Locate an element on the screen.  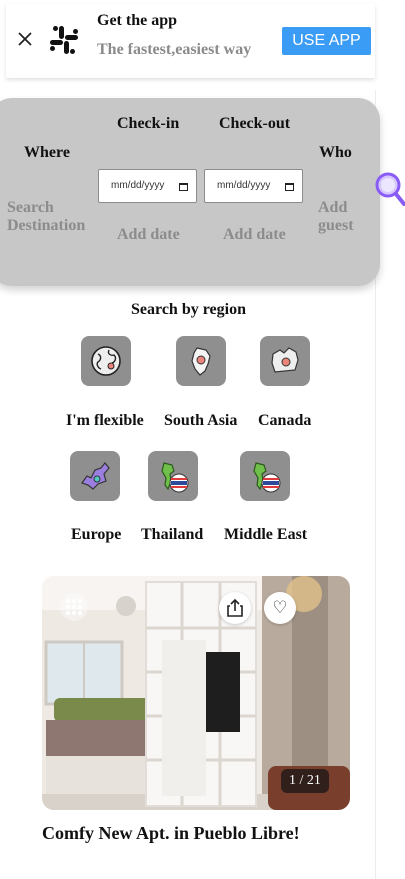
region-label-south-asia: South Asia is located at coordinates (200, 421).